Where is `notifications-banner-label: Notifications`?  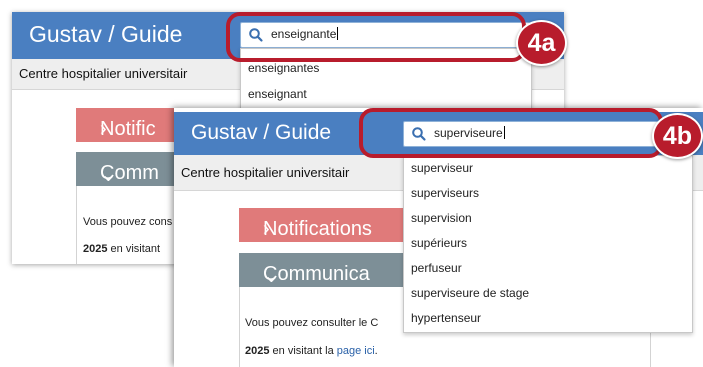
notifications-banner-label: Notifications is located at coordinates (317, 229).